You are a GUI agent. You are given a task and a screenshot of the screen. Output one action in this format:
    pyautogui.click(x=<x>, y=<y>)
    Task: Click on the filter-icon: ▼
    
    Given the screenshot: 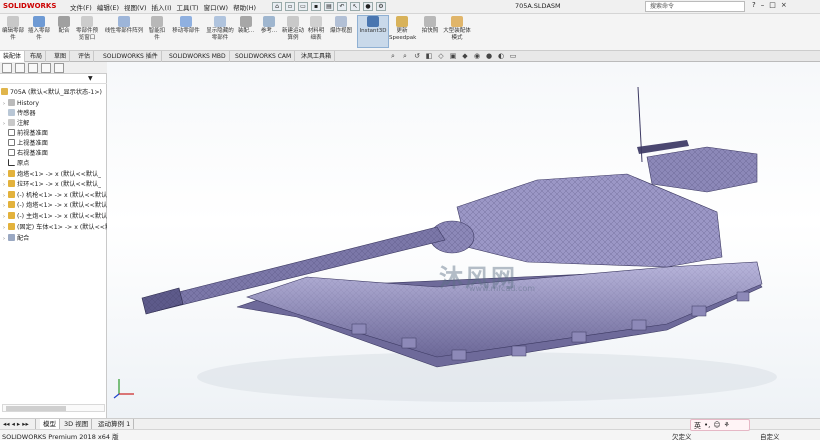 What is the action you would take?
    pyautogui.click(x=90, y=78)
    